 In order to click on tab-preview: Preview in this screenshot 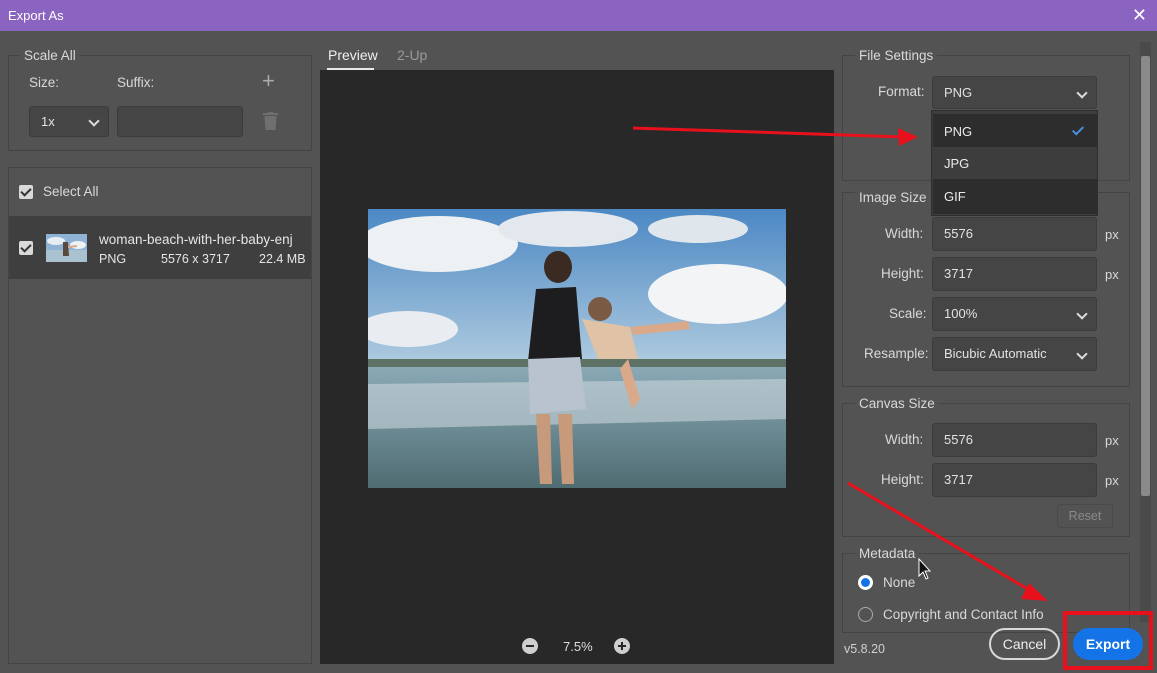, I will do `click(353, 55)`.